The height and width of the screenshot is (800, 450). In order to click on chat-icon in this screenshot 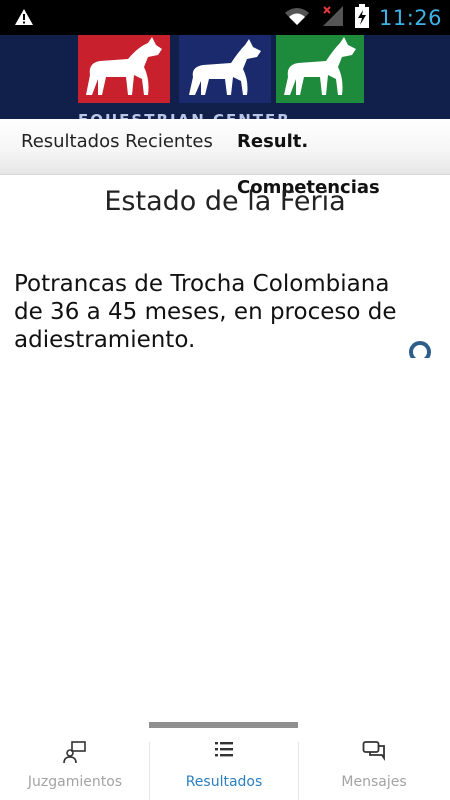, I will do `click(374, 752)`.